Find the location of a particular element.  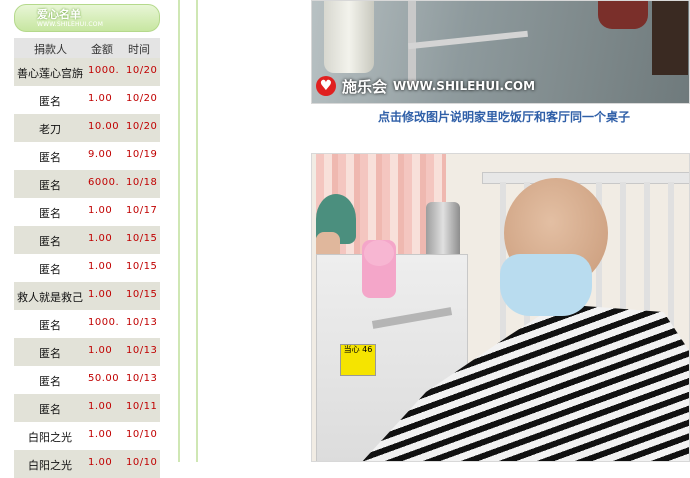

photo-pig-cup is located at coordinates (379, 269).